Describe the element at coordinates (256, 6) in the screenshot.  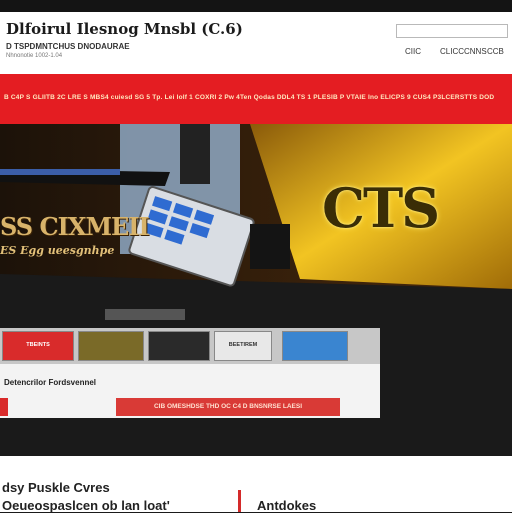
I see `top-bar` at that location.